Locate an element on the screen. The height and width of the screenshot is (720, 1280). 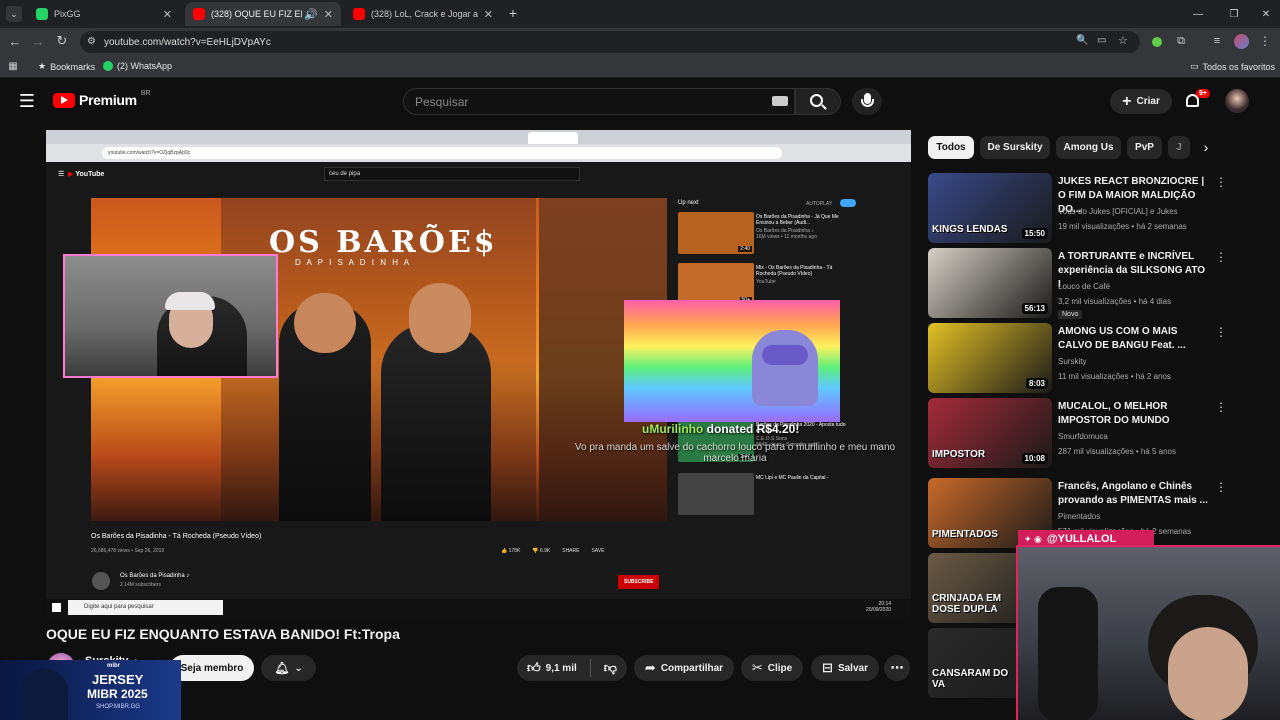
recommended-title: MUCALOL, O MELHOR IMPOSTOR DO MUNDO is located at coordinates (1134, 414).